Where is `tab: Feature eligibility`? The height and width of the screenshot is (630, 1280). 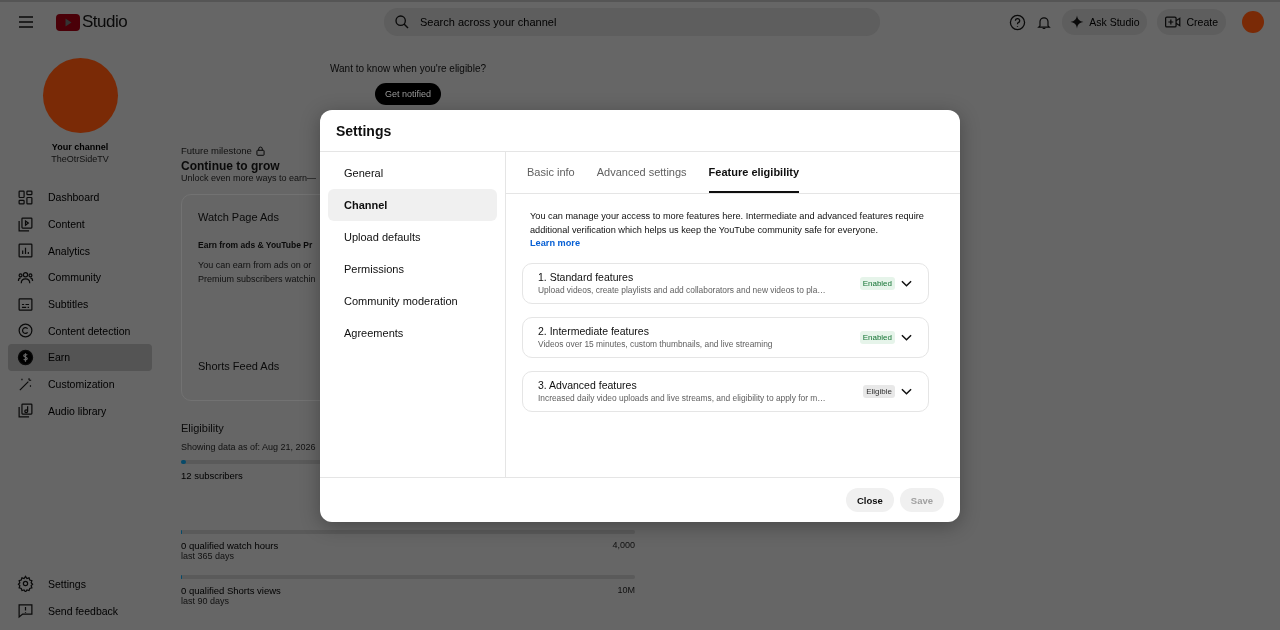
tab: Feature eligibility is located at coordinates (754, 172).